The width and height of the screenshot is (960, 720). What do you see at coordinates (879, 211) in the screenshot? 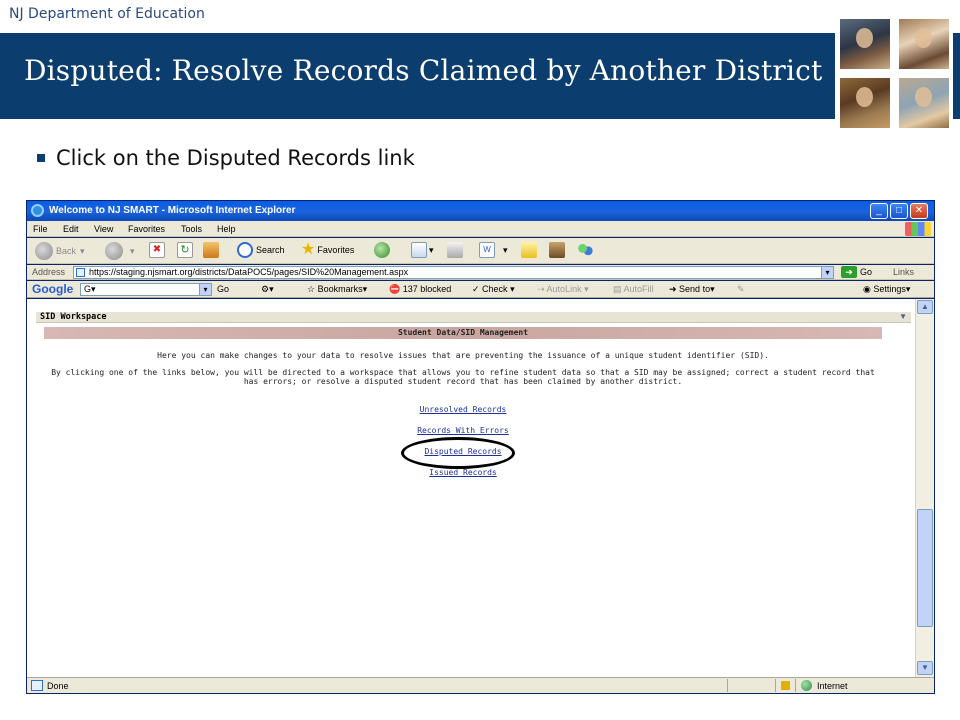
I see `minimize-button: _` at bounding box center [879, 211].